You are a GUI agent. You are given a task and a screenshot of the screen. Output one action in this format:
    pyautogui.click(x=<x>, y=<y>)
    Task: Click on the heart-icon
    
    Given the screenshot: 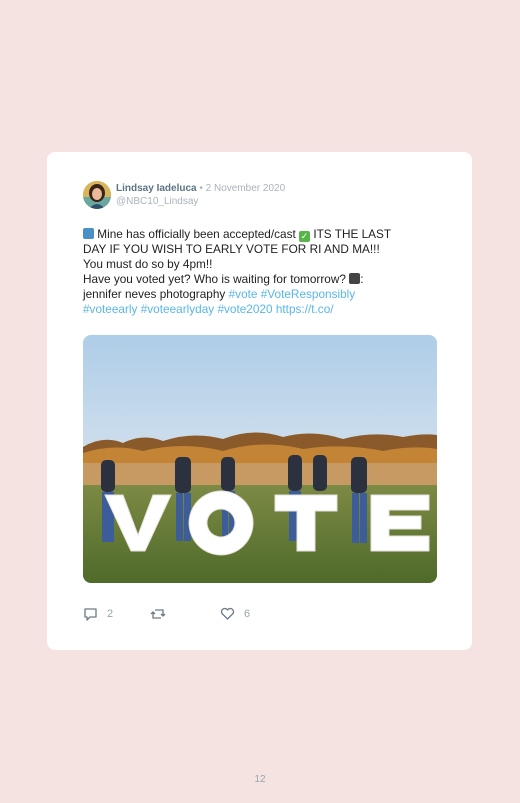 What is the action you would take?
    pyautogui.click(x=227, y=614)
    